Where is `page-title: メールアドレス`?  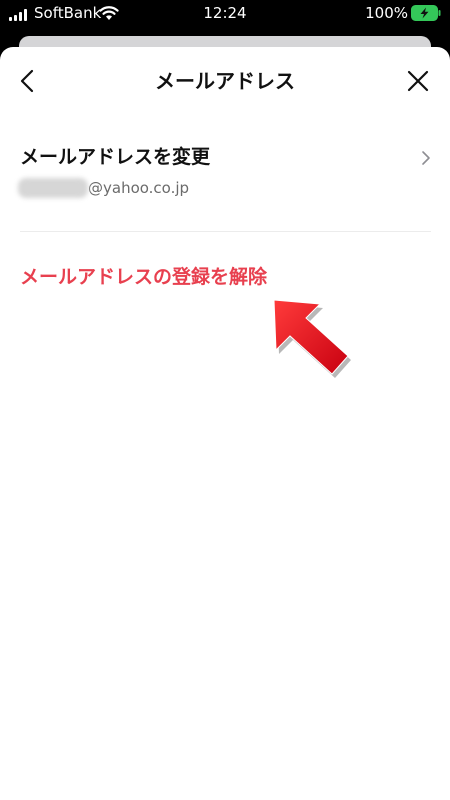
page-title: メールアドレス is located at coordinates (225, 81).